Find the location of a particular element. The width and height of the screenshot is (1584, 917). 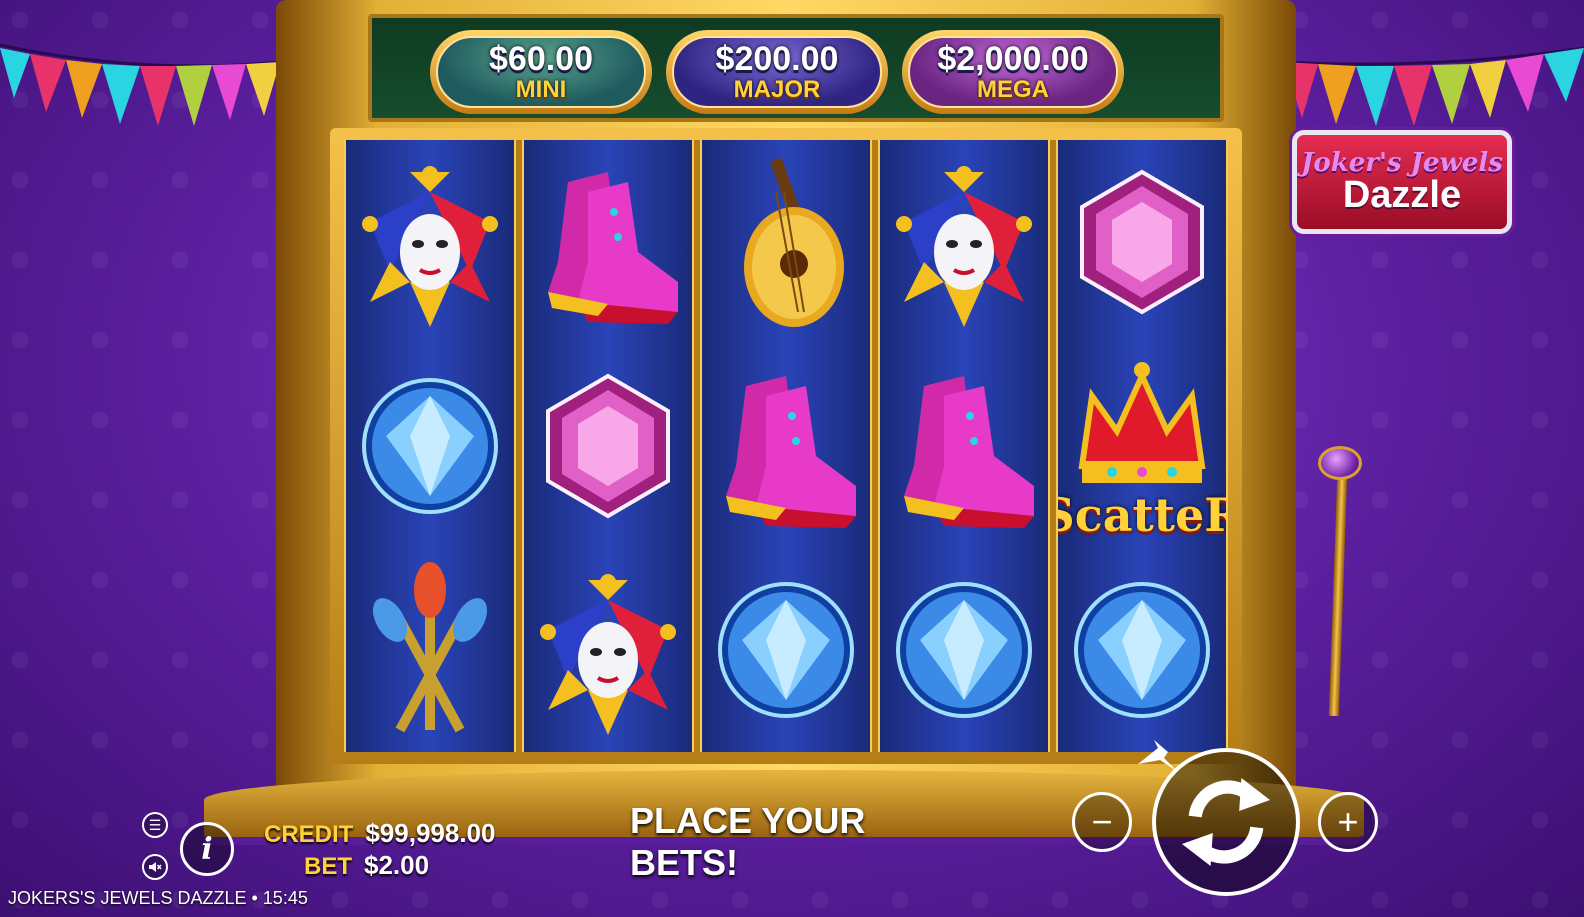

sound-mute-glyph is located at coordinates (155, 867).